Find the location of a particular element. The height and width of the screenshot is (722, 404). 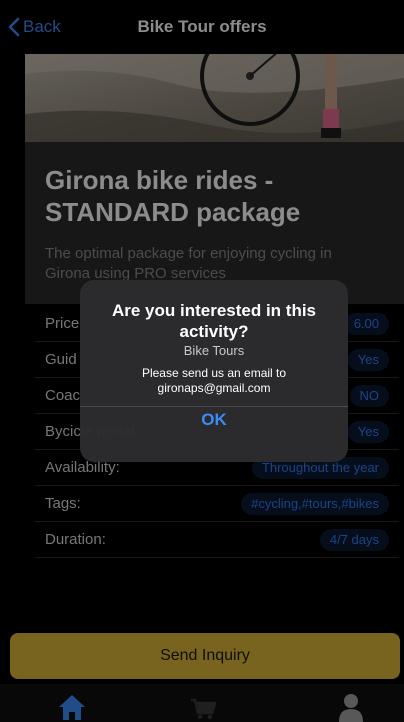

alert-message-line: Please send us an email to is located at coordinates (214, 373).